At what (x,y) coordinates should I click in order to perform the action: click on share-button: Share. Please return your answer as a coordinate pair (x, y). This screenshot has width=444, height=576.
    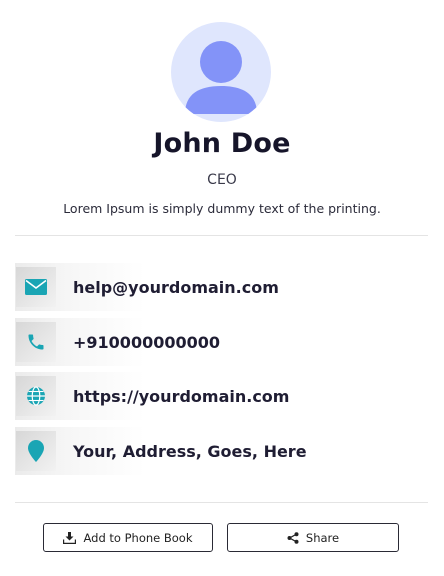
    Looking at the image, I should click on (313, 537).